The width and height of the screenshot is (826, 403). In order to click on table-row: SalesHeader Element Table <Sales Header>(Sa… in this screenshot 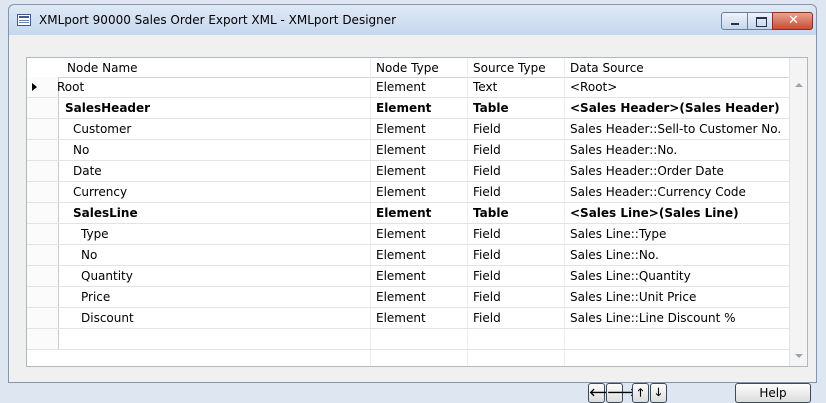, I will do `click(409, 108)`.